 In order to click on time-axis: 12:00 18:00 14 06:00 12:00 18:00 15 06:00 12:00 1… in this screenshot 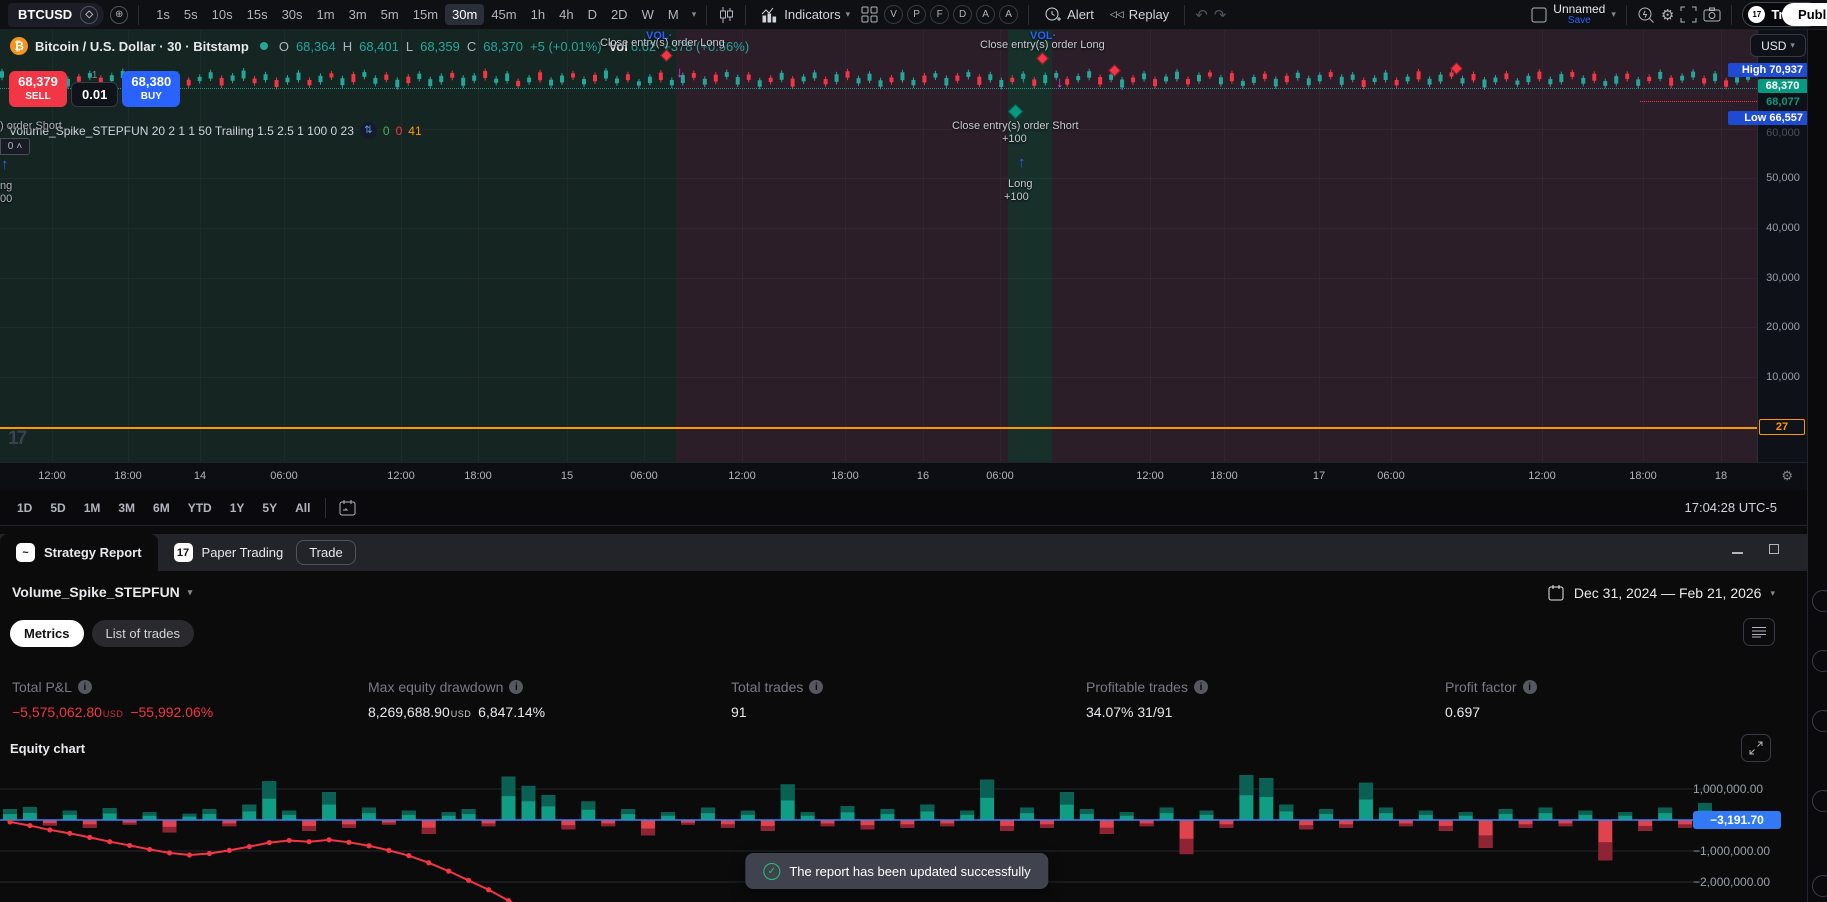, I will do `click(903, 476)`.